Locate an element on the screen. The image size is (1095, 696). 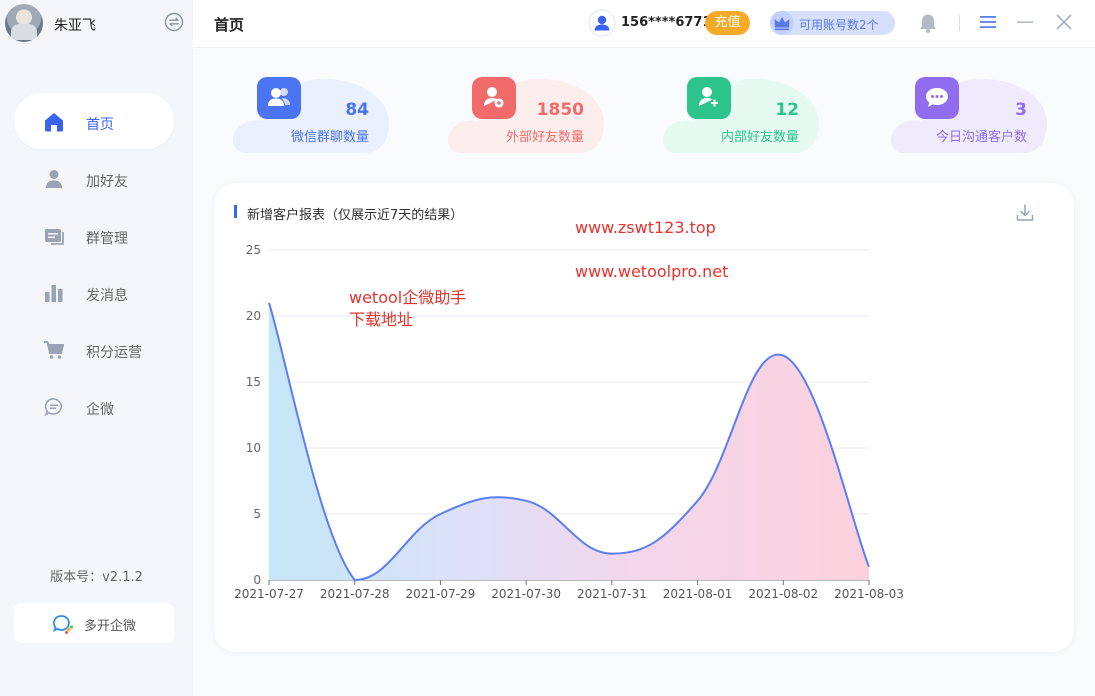
message-icon is located at coordinates (937, 98).